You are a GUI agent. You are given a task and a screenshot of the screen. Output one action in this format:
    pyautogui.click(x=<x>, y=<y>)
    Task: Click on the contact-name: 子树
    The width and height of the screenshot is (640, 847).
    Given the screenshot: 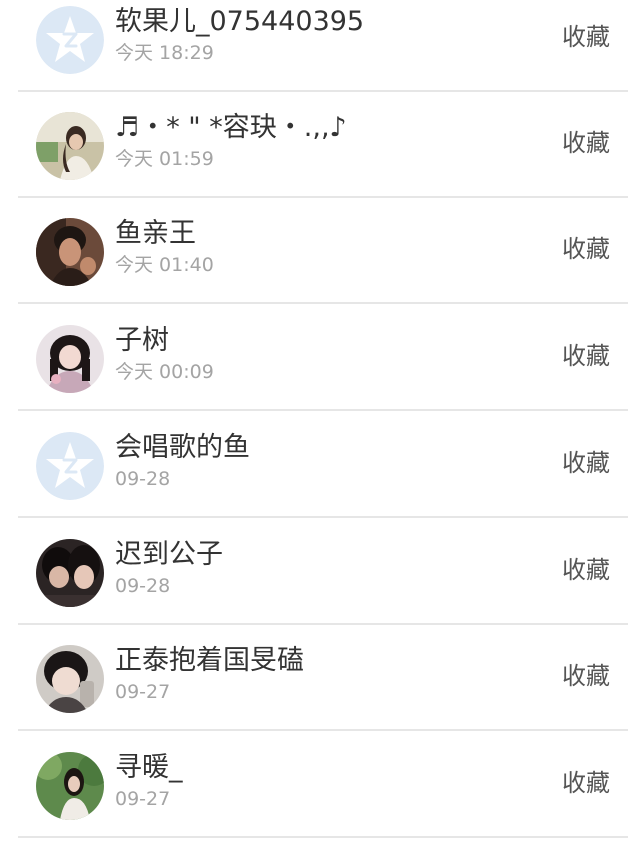 What is the action you would take?
    pyautogui.click(x=142, y=340)
    